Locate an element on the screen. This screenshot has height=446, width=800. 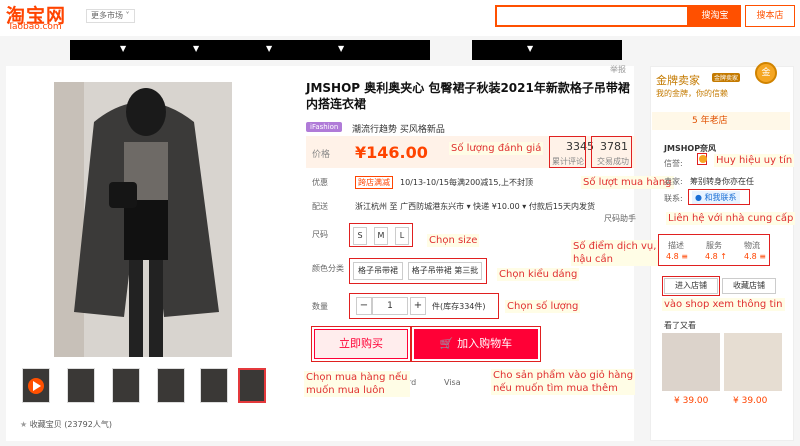
chat-icon: ● is located at coordinates (700, 197).